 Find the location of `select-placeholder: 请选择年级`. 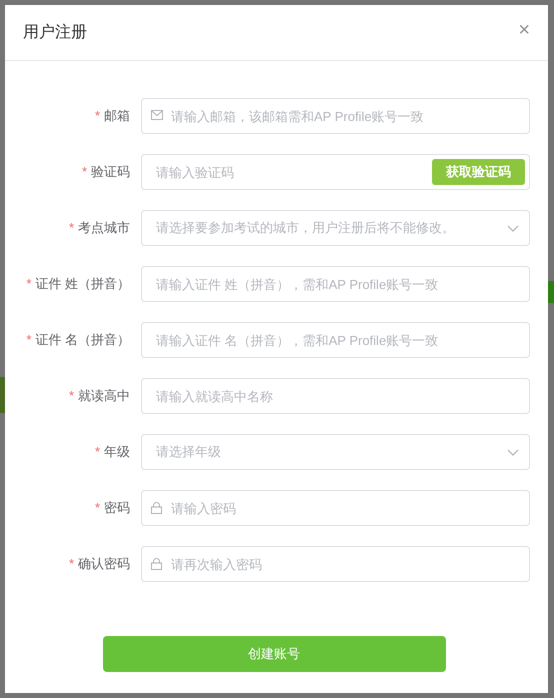

select-placeholder: 请选择年级 is located at coordinates (189, 452).